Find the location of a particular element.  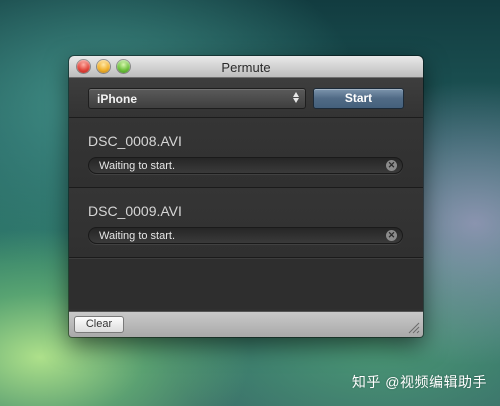

title-bar: Permute is located at coordinates (246, 67).